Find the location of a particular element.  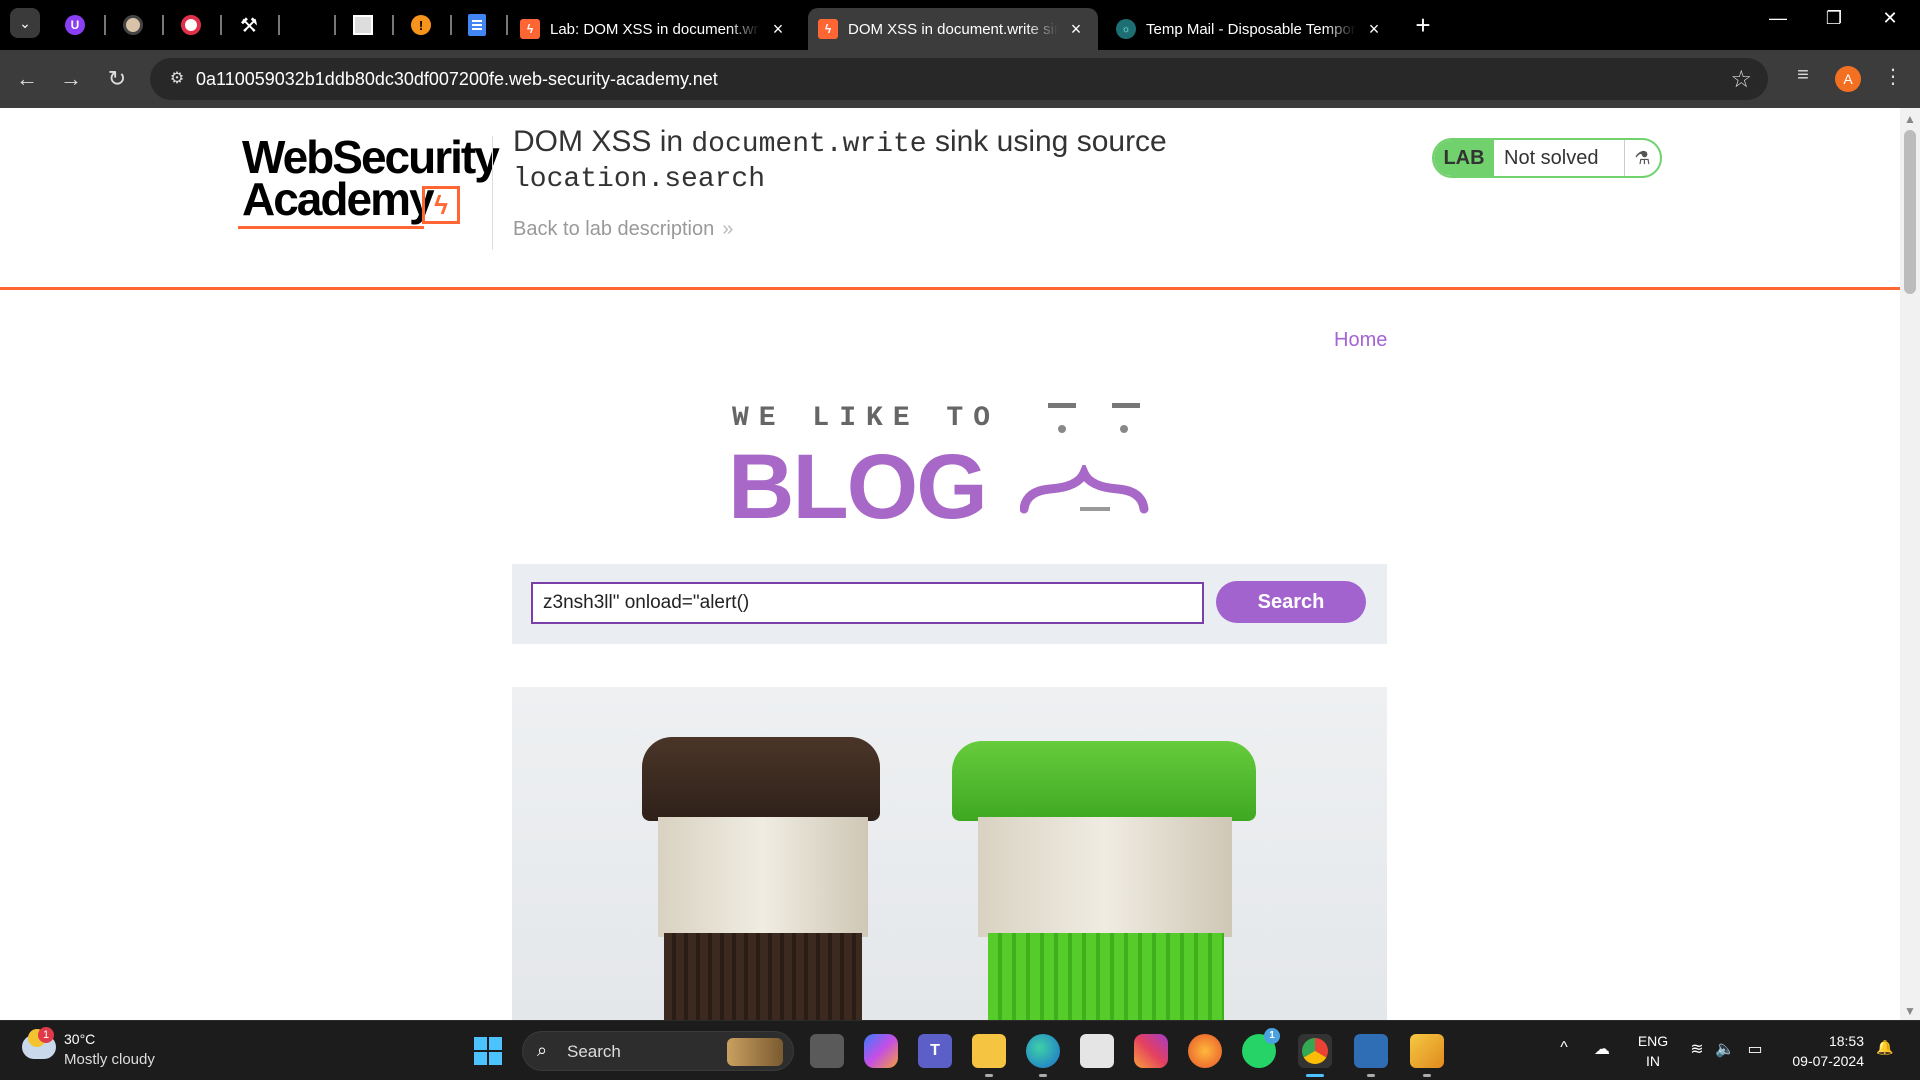

search-panel: Search is located at coordinates (949, 604).